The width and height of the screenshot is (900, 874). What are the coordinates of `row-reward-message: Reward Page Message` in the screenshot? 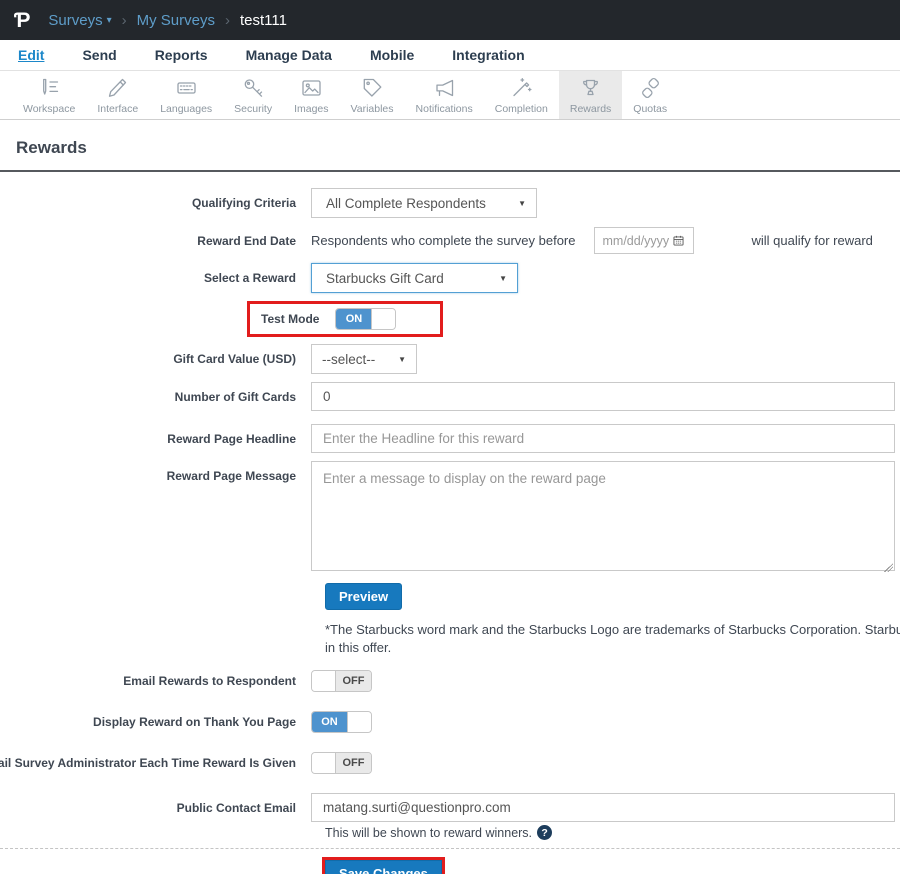 It's located at (450, 518).